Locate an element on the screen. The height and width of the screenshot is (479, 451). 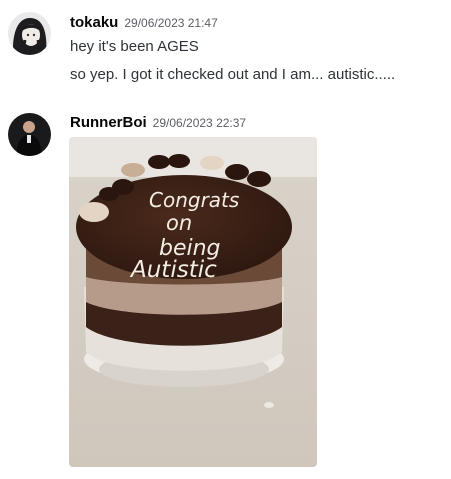
avatar-runnerboi is located at coordinates (29, 134).